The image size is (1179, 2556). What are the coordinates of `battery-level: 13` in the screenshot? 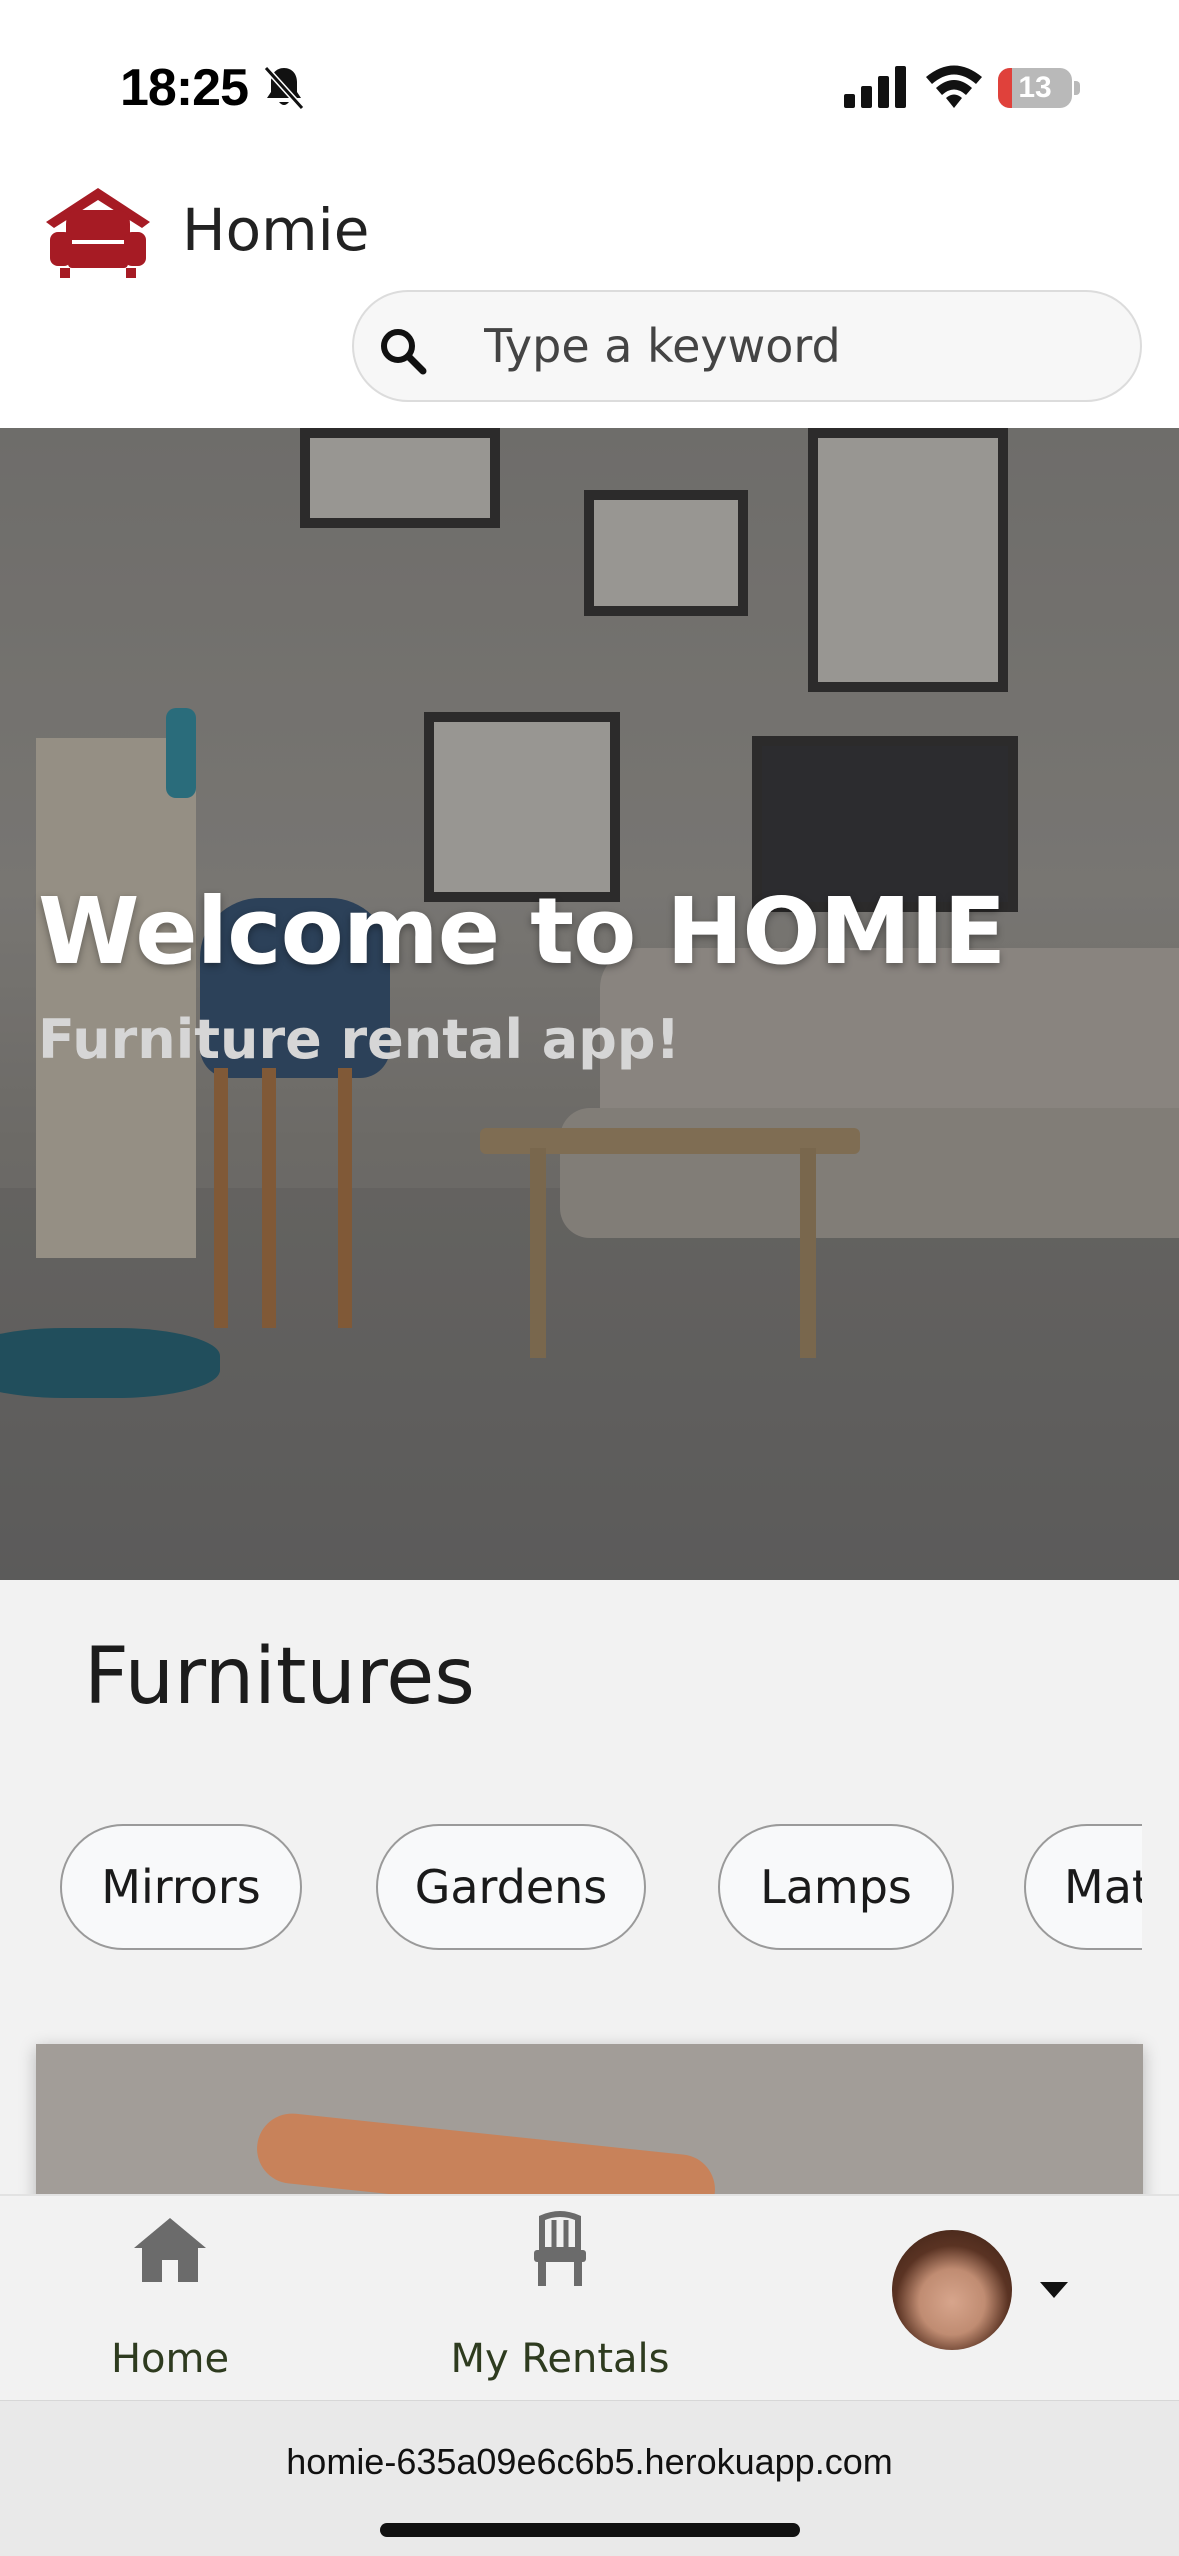 It's located at (1035, 87).